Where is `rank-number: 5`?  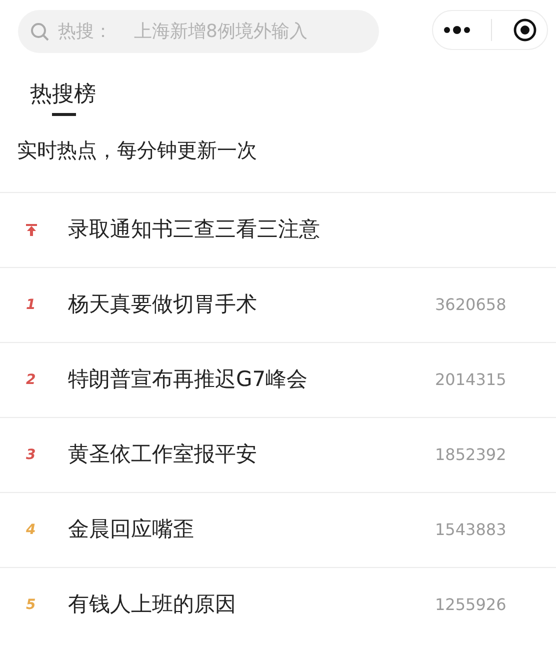
rank-number: 5 is located at coordinates (31, 604).